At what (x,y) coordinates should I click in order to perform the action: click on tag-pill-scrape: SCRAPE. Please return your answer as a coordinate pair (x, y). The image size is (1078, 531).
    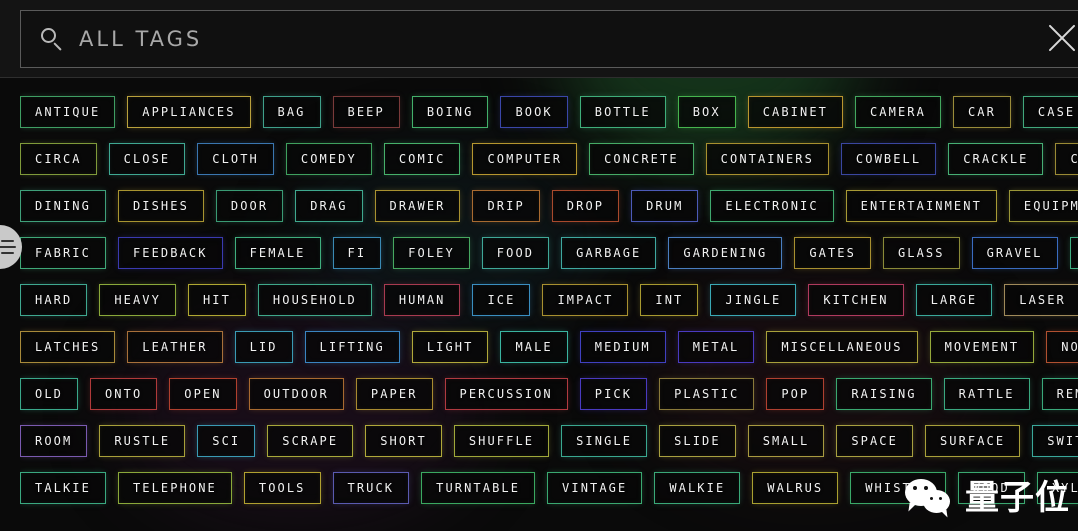
    Looking at the image, I should click on (310, 440).